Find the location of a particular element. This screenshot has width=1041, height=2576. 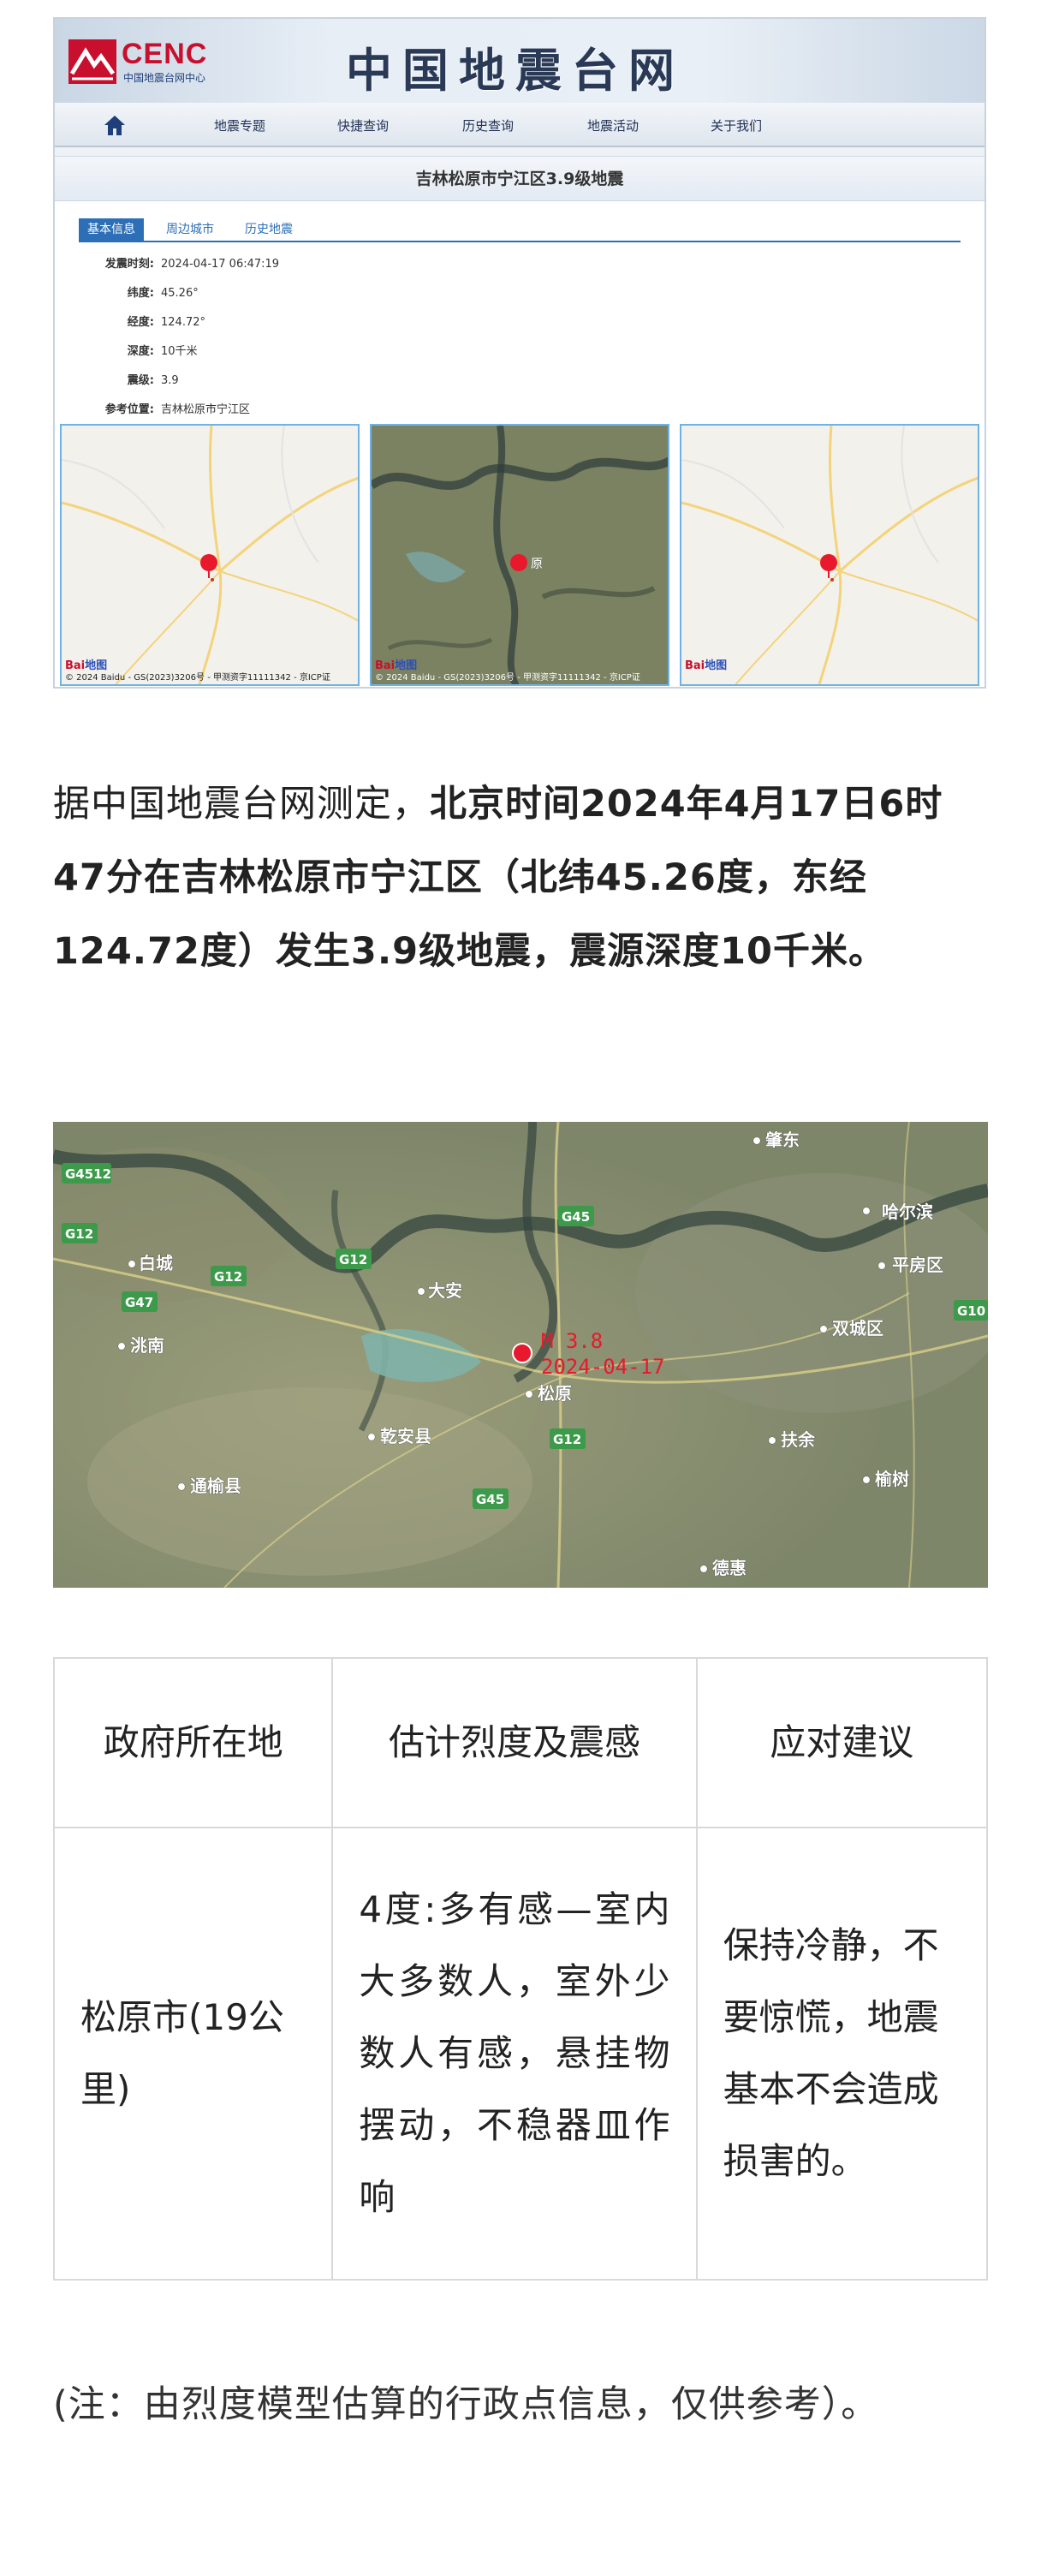

info-label: 发震时刻: is located at coordinates (129, 264).